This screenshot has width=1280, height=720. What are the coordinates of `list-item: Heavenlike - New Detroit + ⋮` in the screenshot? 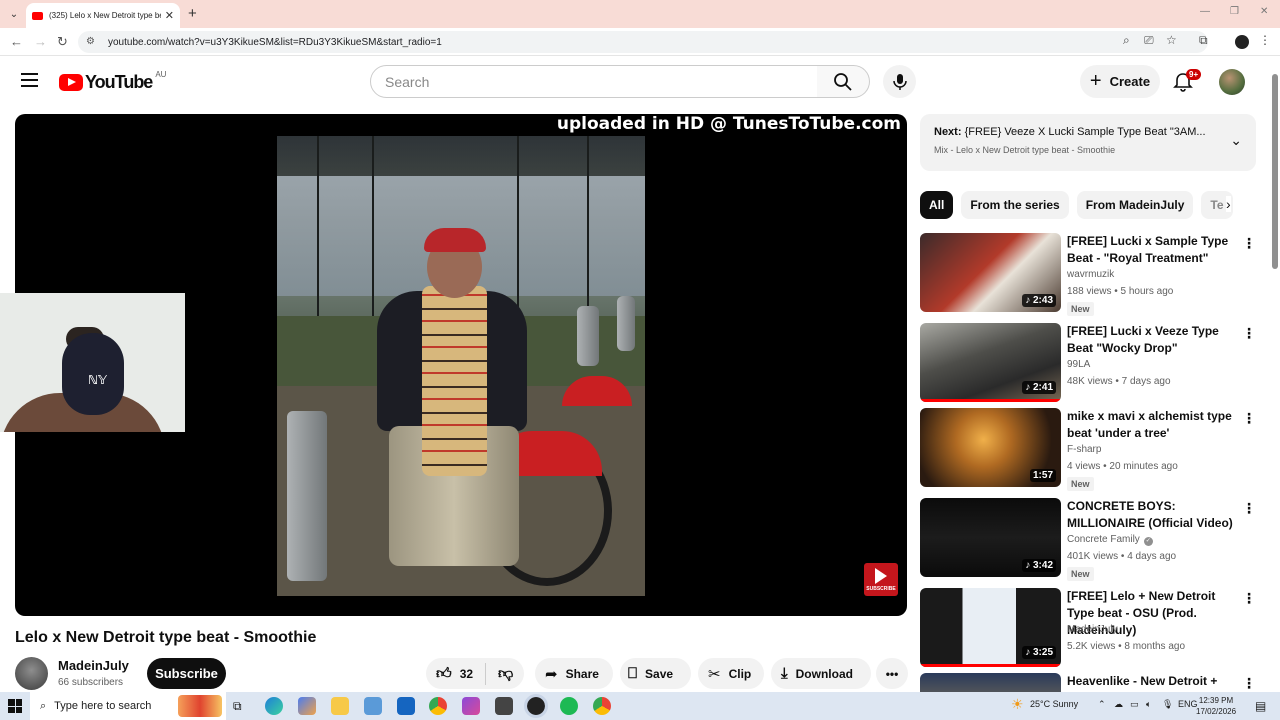 It's located at (1090, 682).